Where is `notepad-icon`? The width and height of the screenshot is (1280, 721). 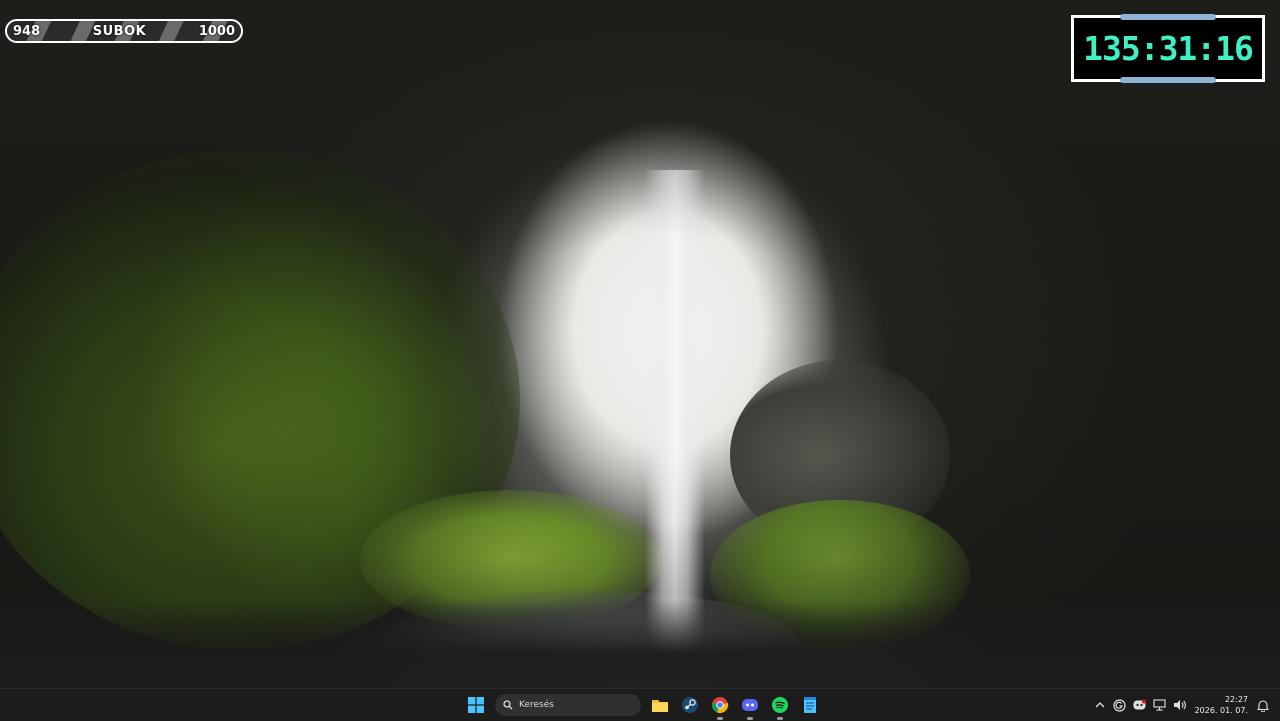 notepad-icon is located at coordinates (810, 705).